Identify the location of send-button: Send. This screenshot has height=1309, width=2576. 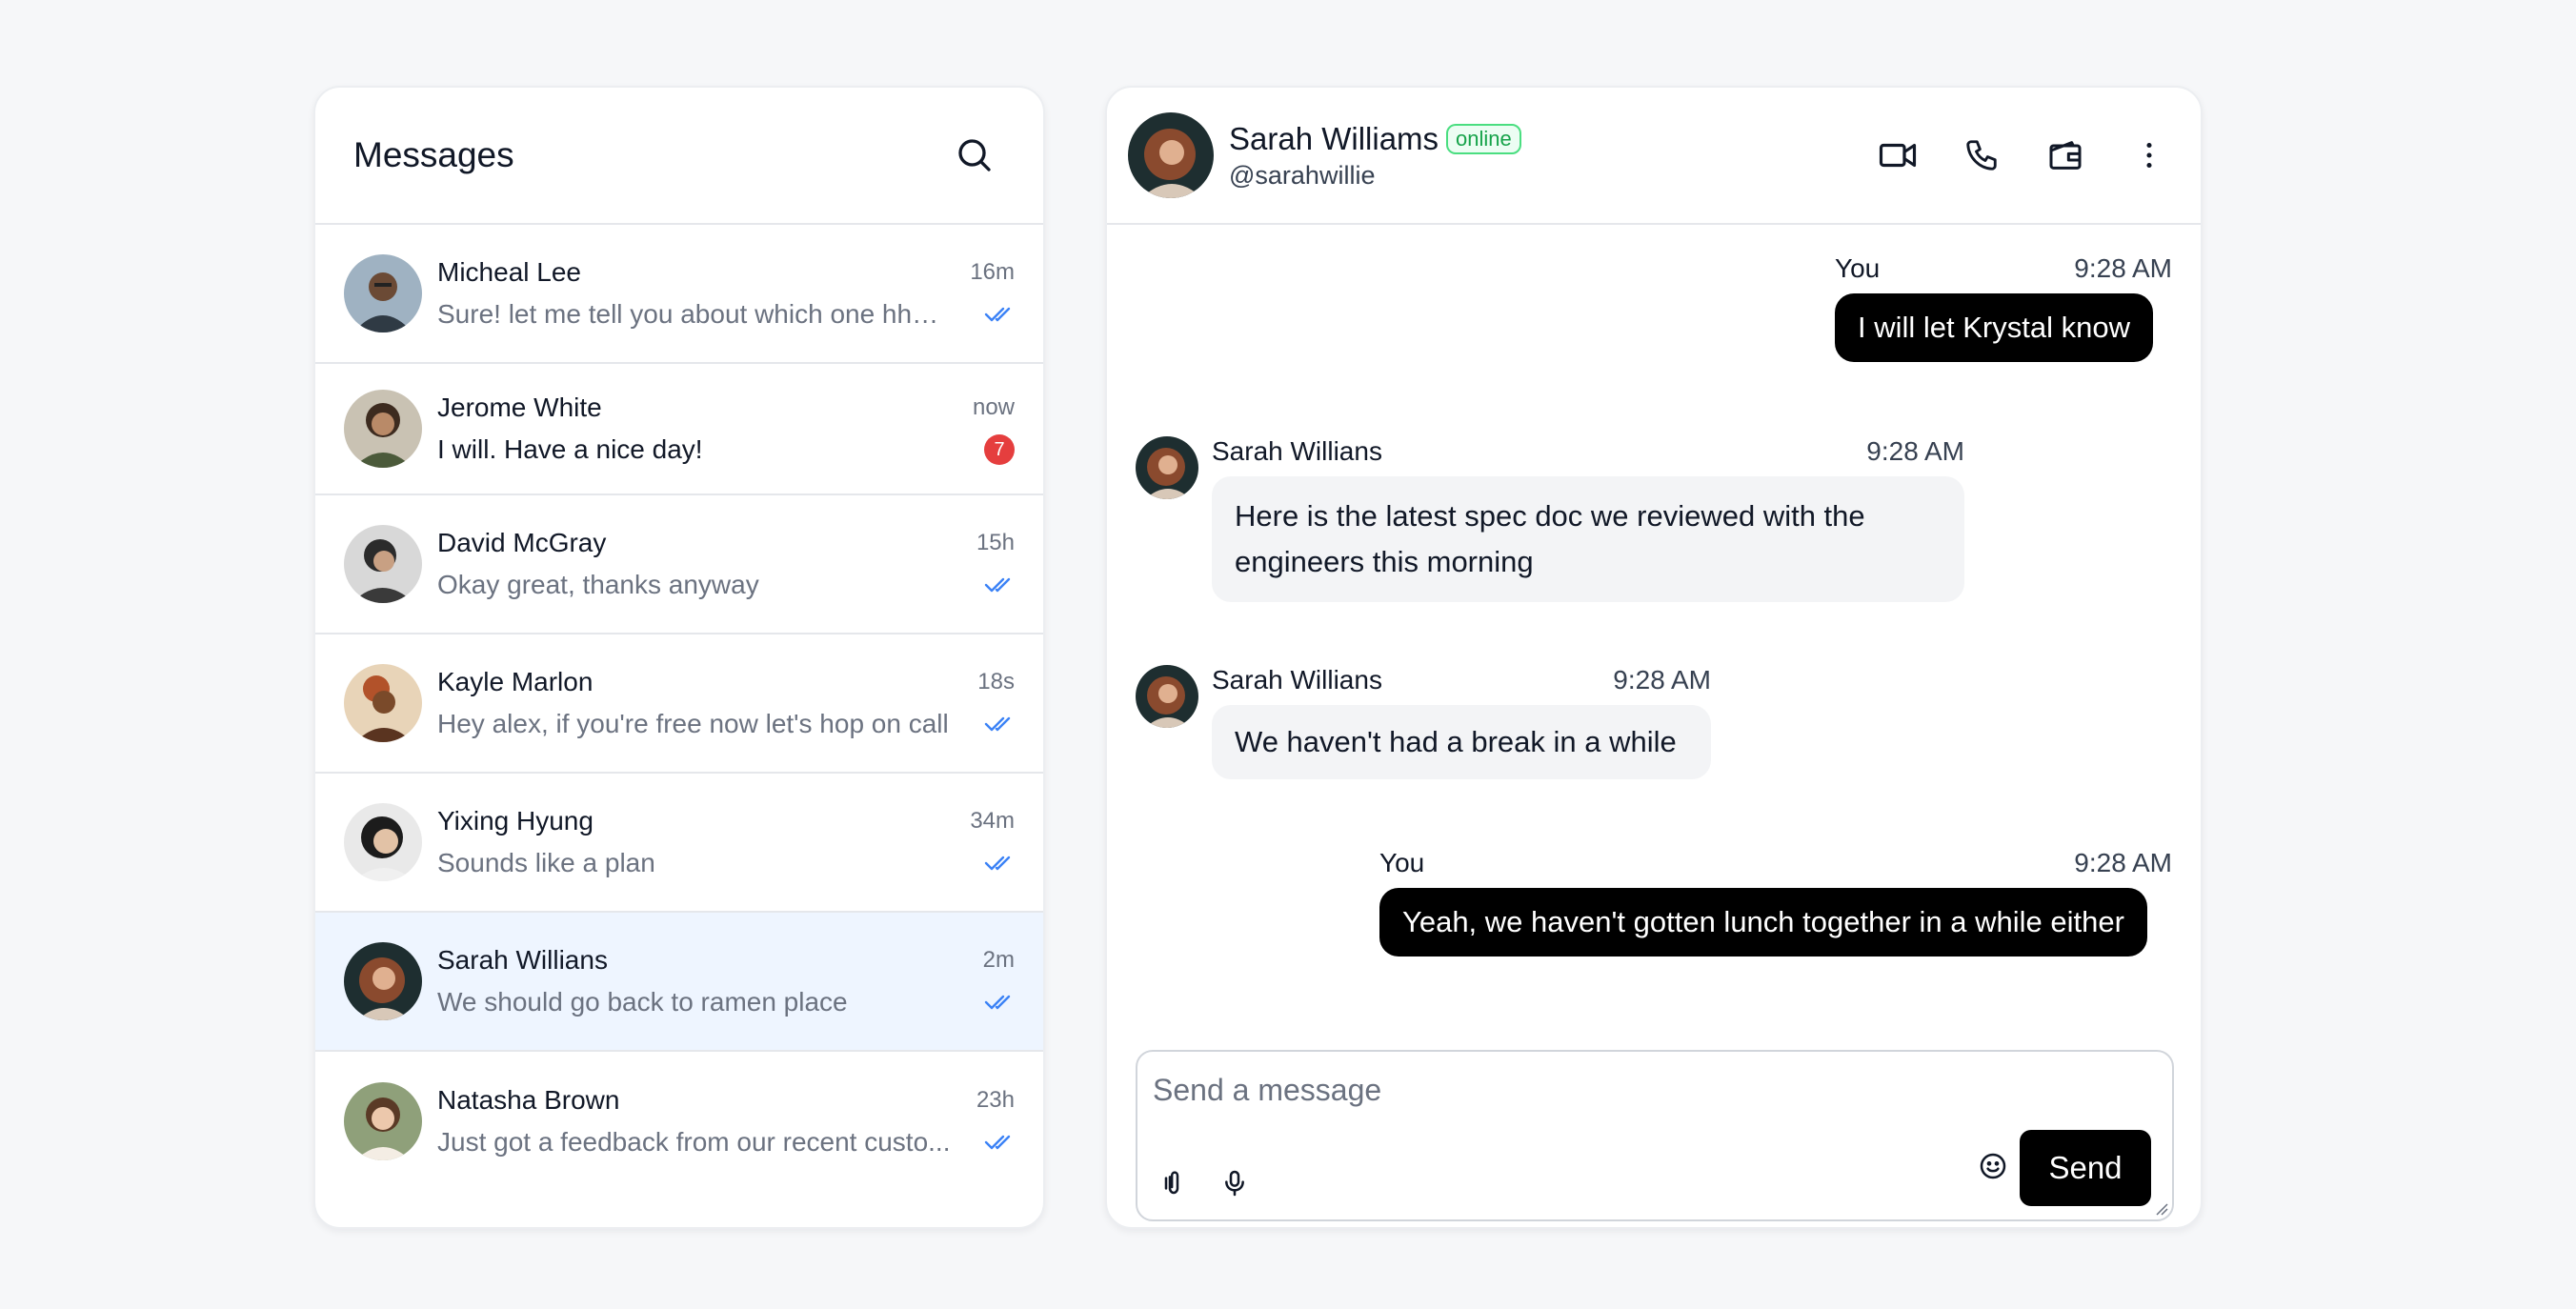
(2085, 1168).